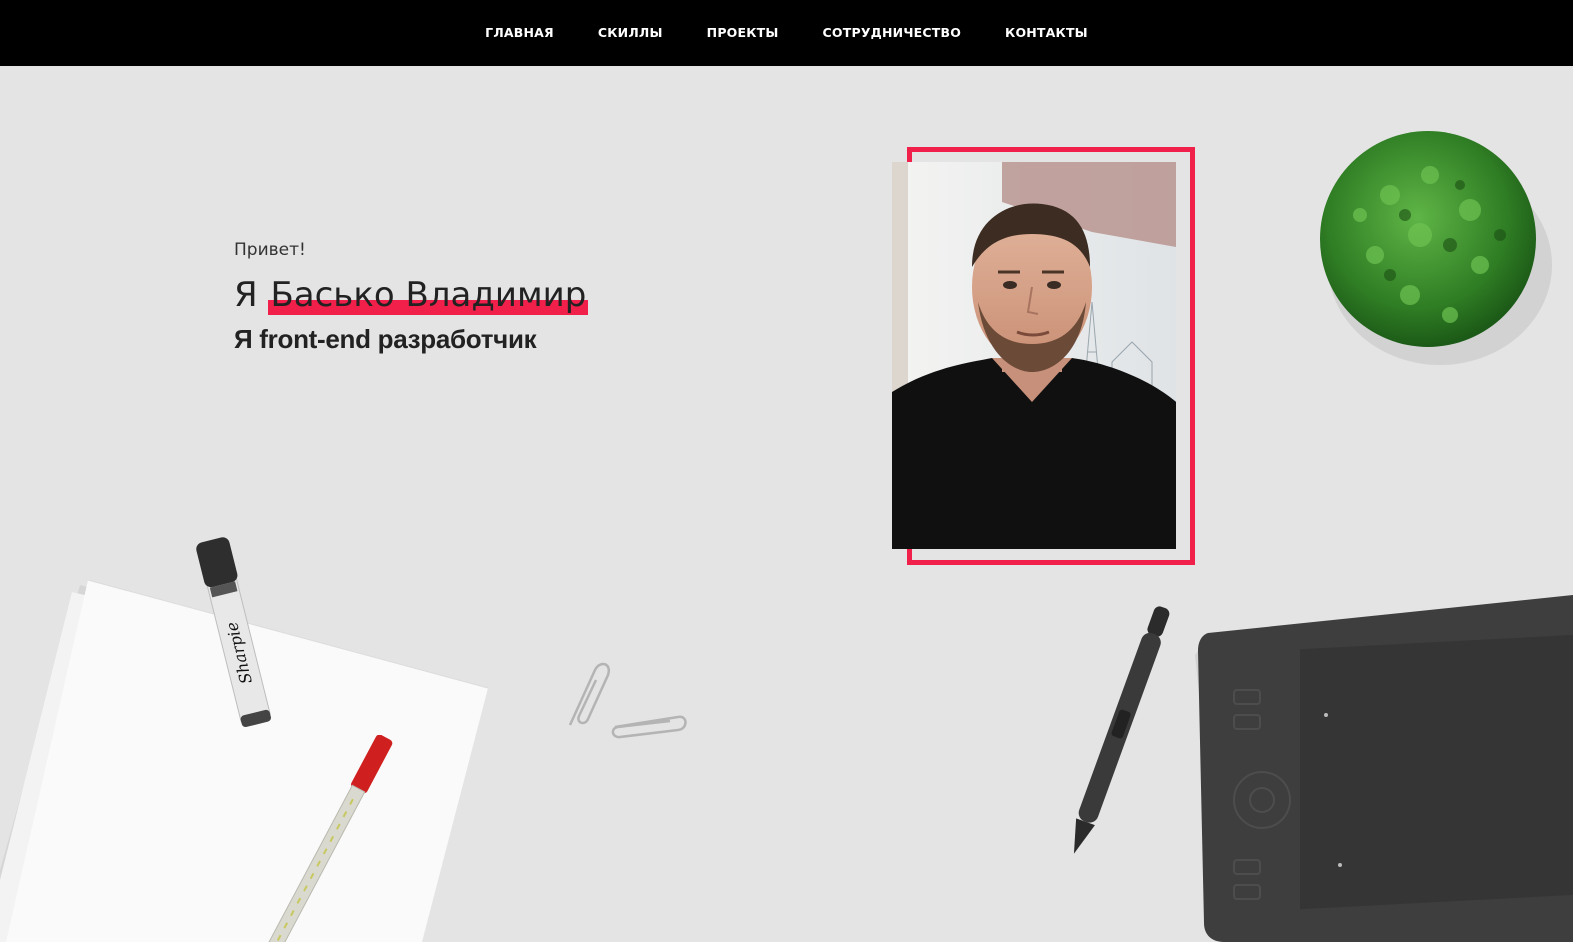 This screenshot has width=1573, height=942. Describe the element at coordinates (1046, 33) in the screenshot. I see `nav-item-contacts: КОНТАКТЫ` at that location.